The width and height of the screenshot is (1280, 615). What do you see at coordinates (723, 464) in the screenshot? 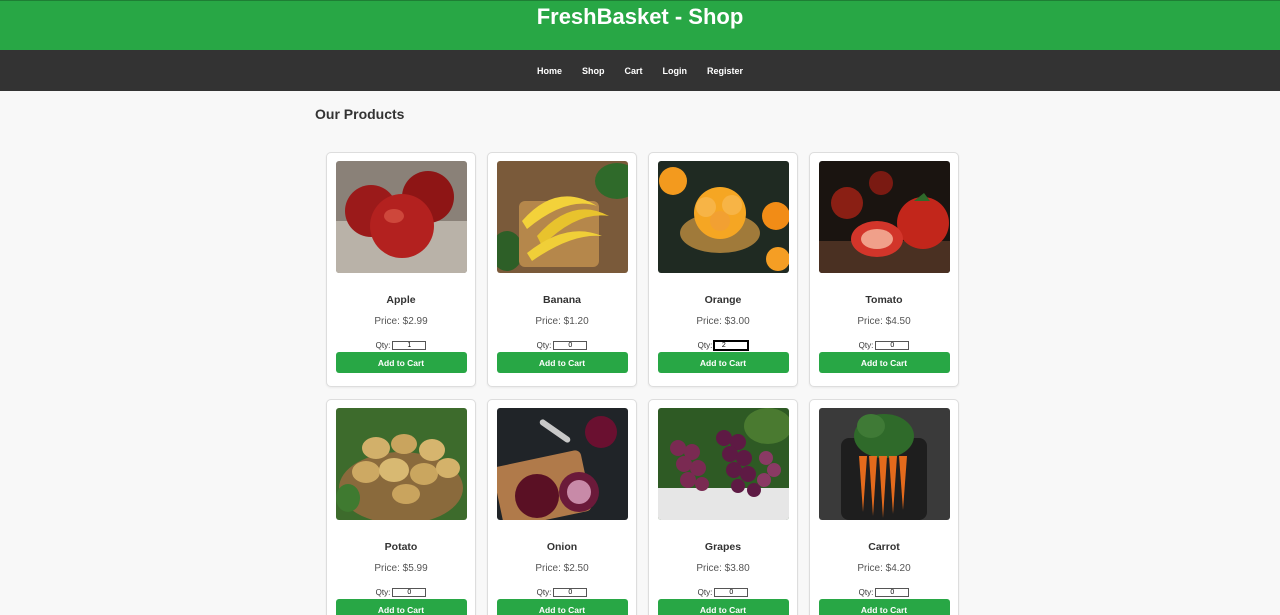
I see `product-image-grapes` at bounding box center [723, 464].